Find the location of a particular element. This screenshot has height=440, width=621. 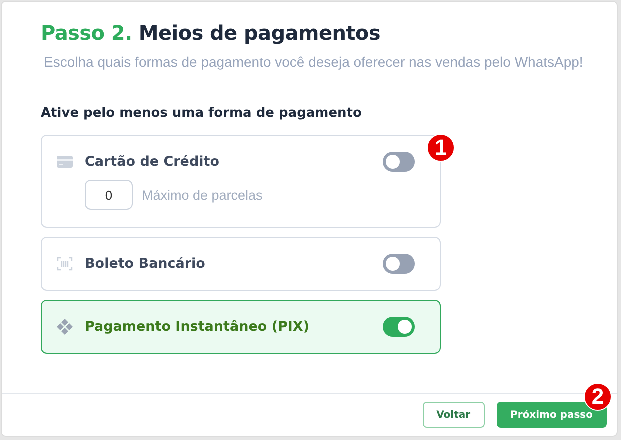

subtitle: Escolha quais formas de pagamento você deseja oferecer nas vendas pelo WhatsApp! is located at coordinates (314, 62).